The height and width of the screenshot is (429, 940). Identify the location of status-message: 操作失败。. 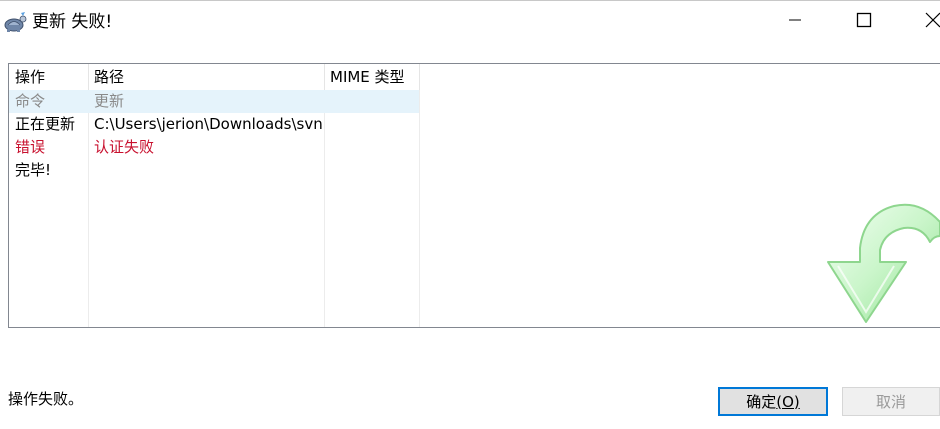
(46, 399).